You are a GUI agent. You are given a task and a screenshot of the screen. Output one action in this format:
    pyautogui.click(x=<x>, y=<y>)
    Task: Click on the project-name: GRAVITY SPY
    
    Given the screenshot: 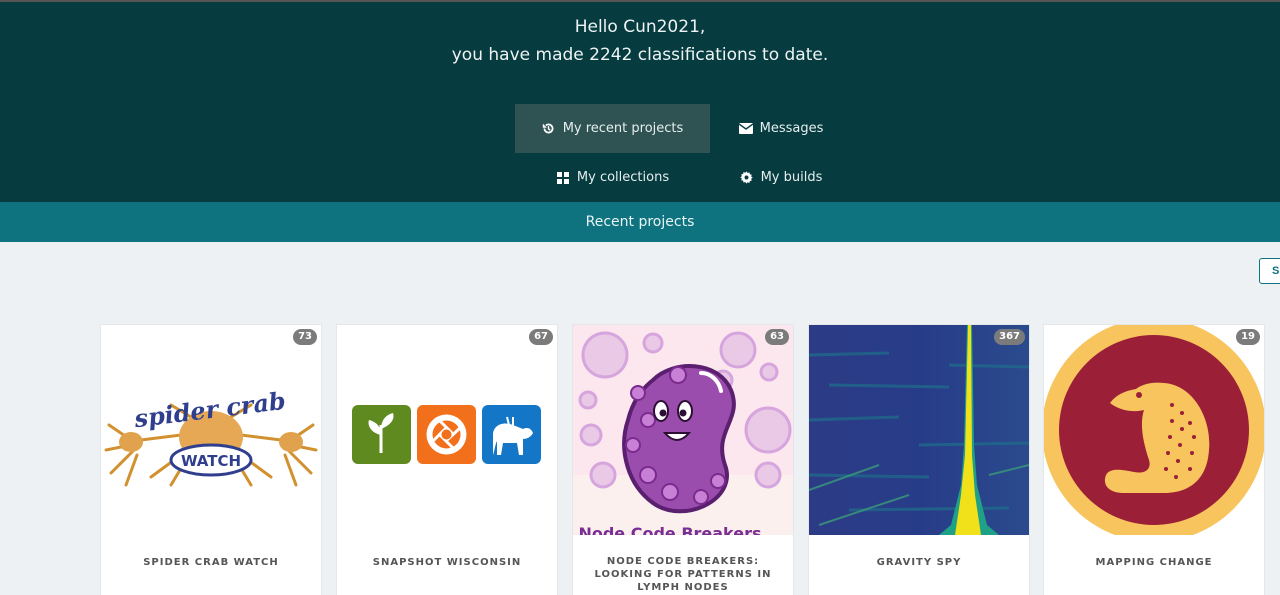 What is the action you would take?
    pyautogui.click(x=919, y=562)
    